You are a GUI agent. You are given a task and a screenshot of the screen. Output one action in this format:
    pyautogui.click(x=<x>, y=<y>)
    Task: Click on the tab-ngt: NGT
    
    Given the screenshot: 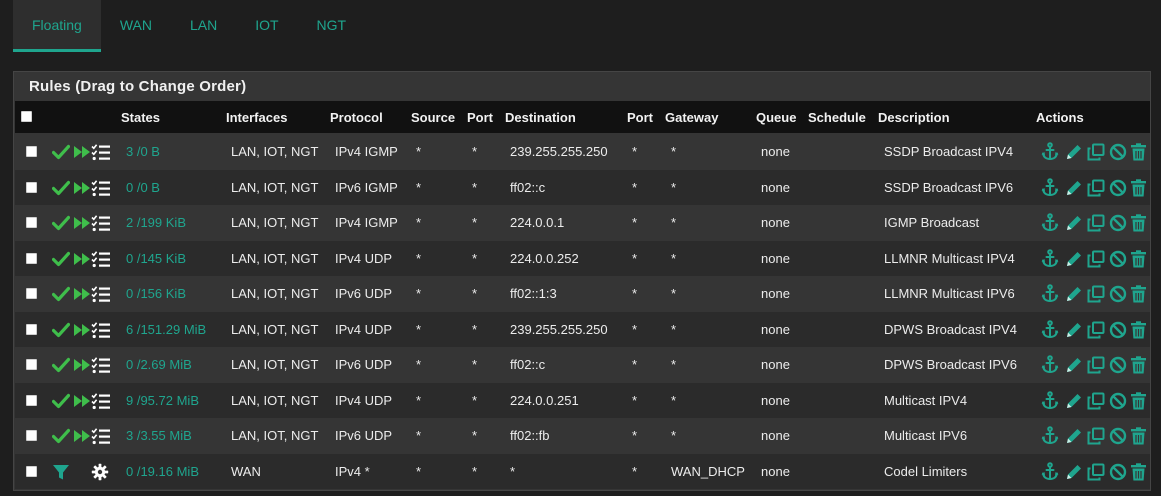 What is the action you would take?
    pyautogui.click(x=332, y=24)
    